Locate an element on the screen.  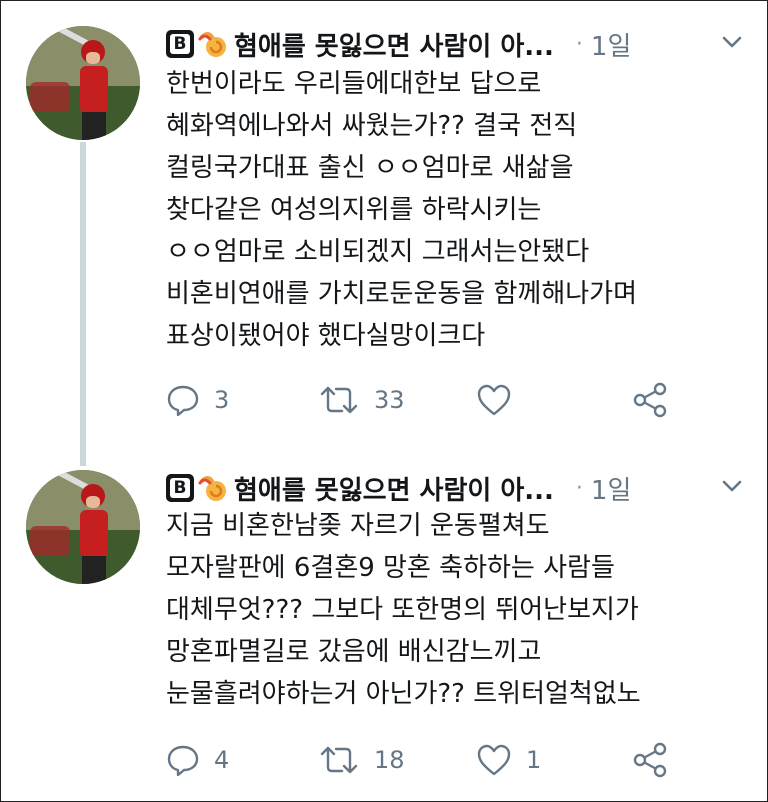
tweet-actions: 3 33 is located at coordinates (446, 400).